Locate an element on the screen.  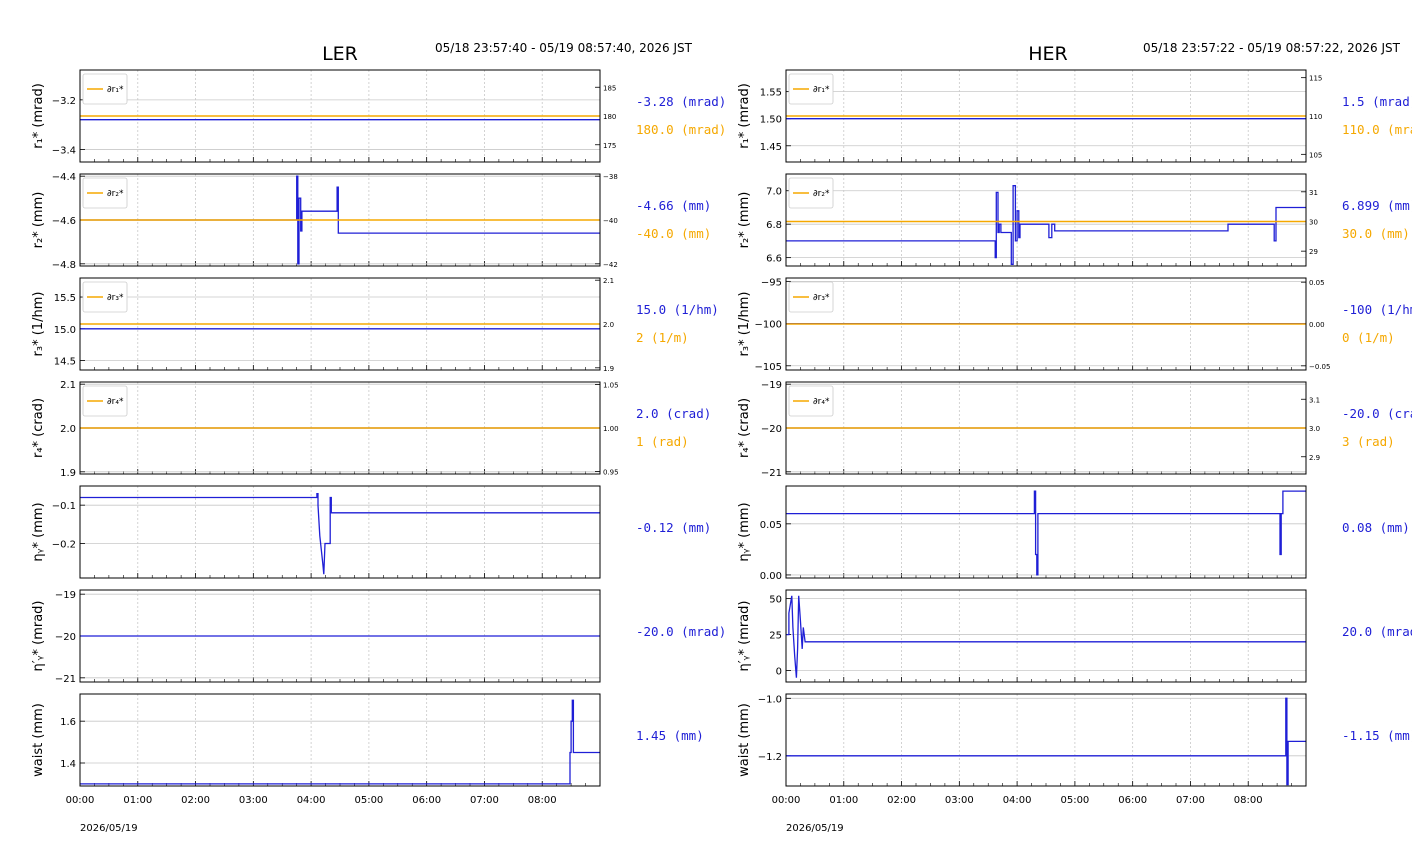
c1-p0-ytick-label: 1.50 is located at coordinates (771, 120).